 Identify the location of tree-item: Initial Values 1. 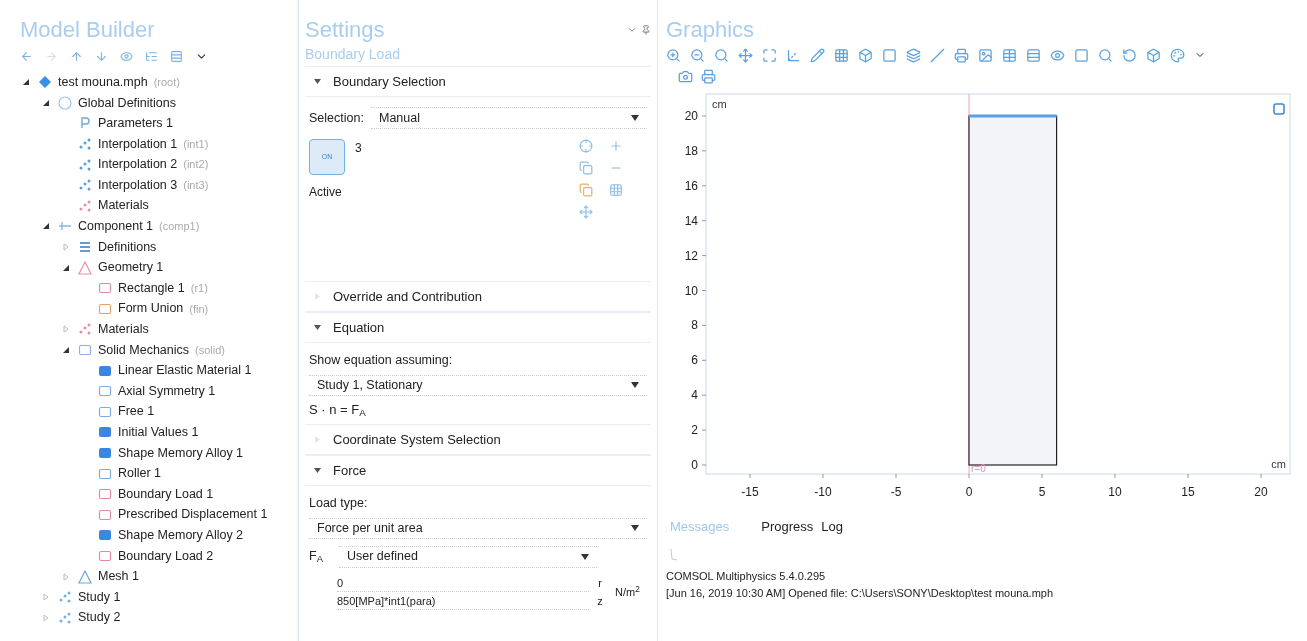
(158, 432).